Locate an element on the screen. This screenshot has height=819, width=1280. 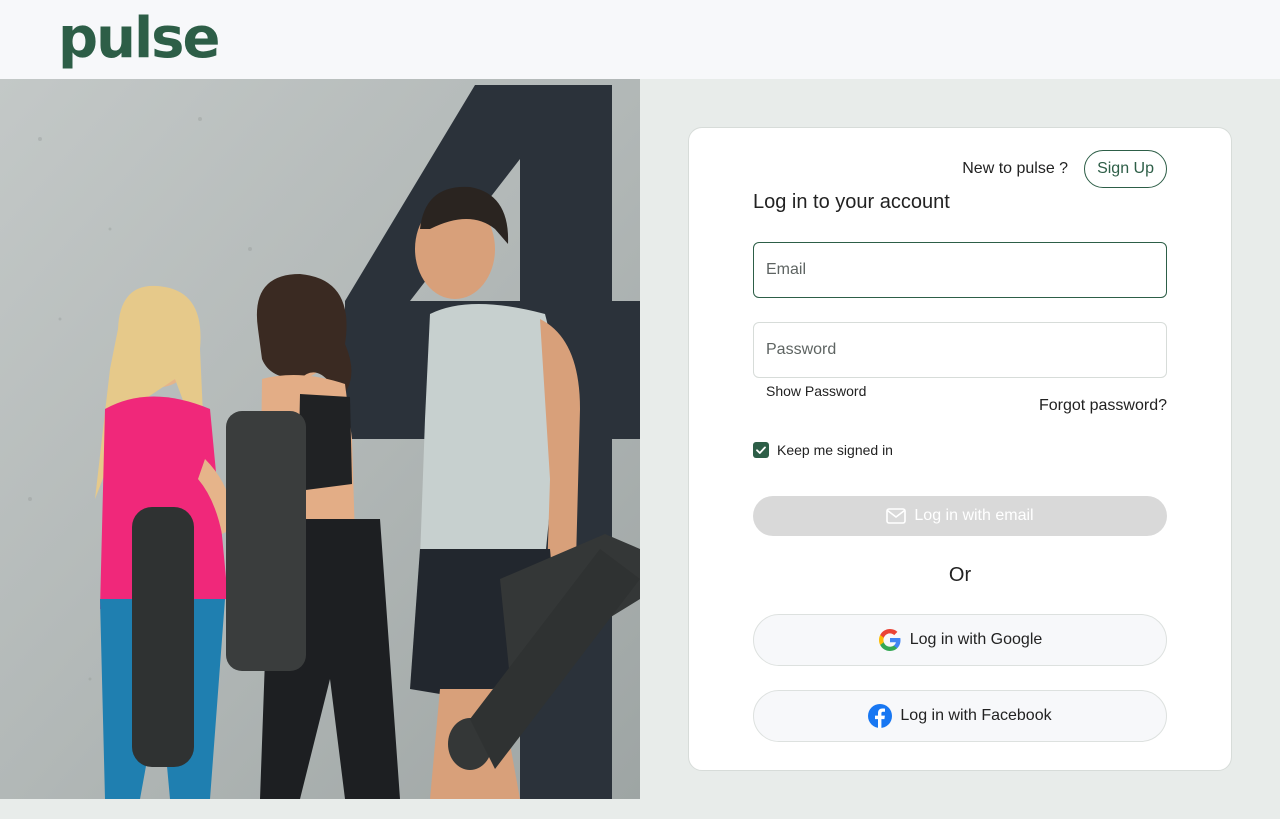
email-field is located at coordinates (960, 270).